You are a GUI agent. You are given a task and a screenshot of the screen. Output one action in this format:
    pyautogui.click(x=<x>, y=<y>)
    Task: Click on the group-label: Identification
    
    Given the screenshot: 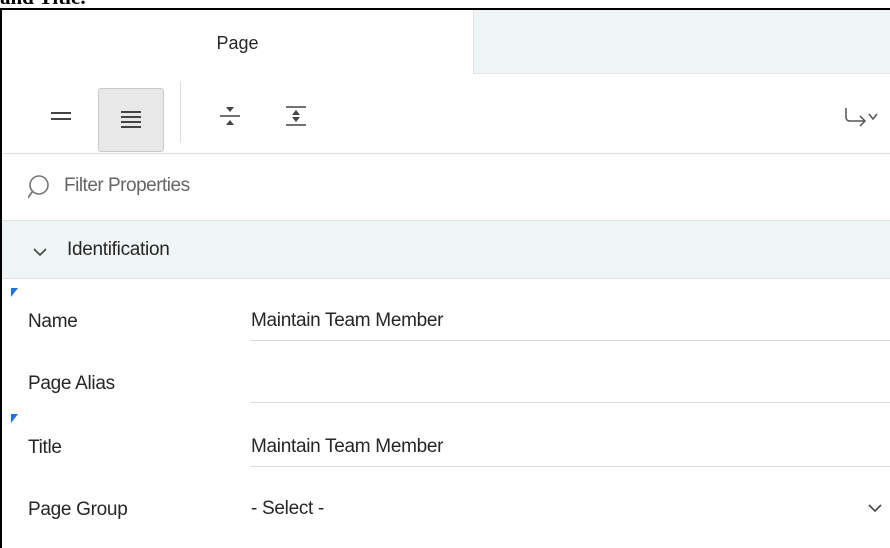 What is the action you would take?
    pyautogui.click(x=118, y=249)
    